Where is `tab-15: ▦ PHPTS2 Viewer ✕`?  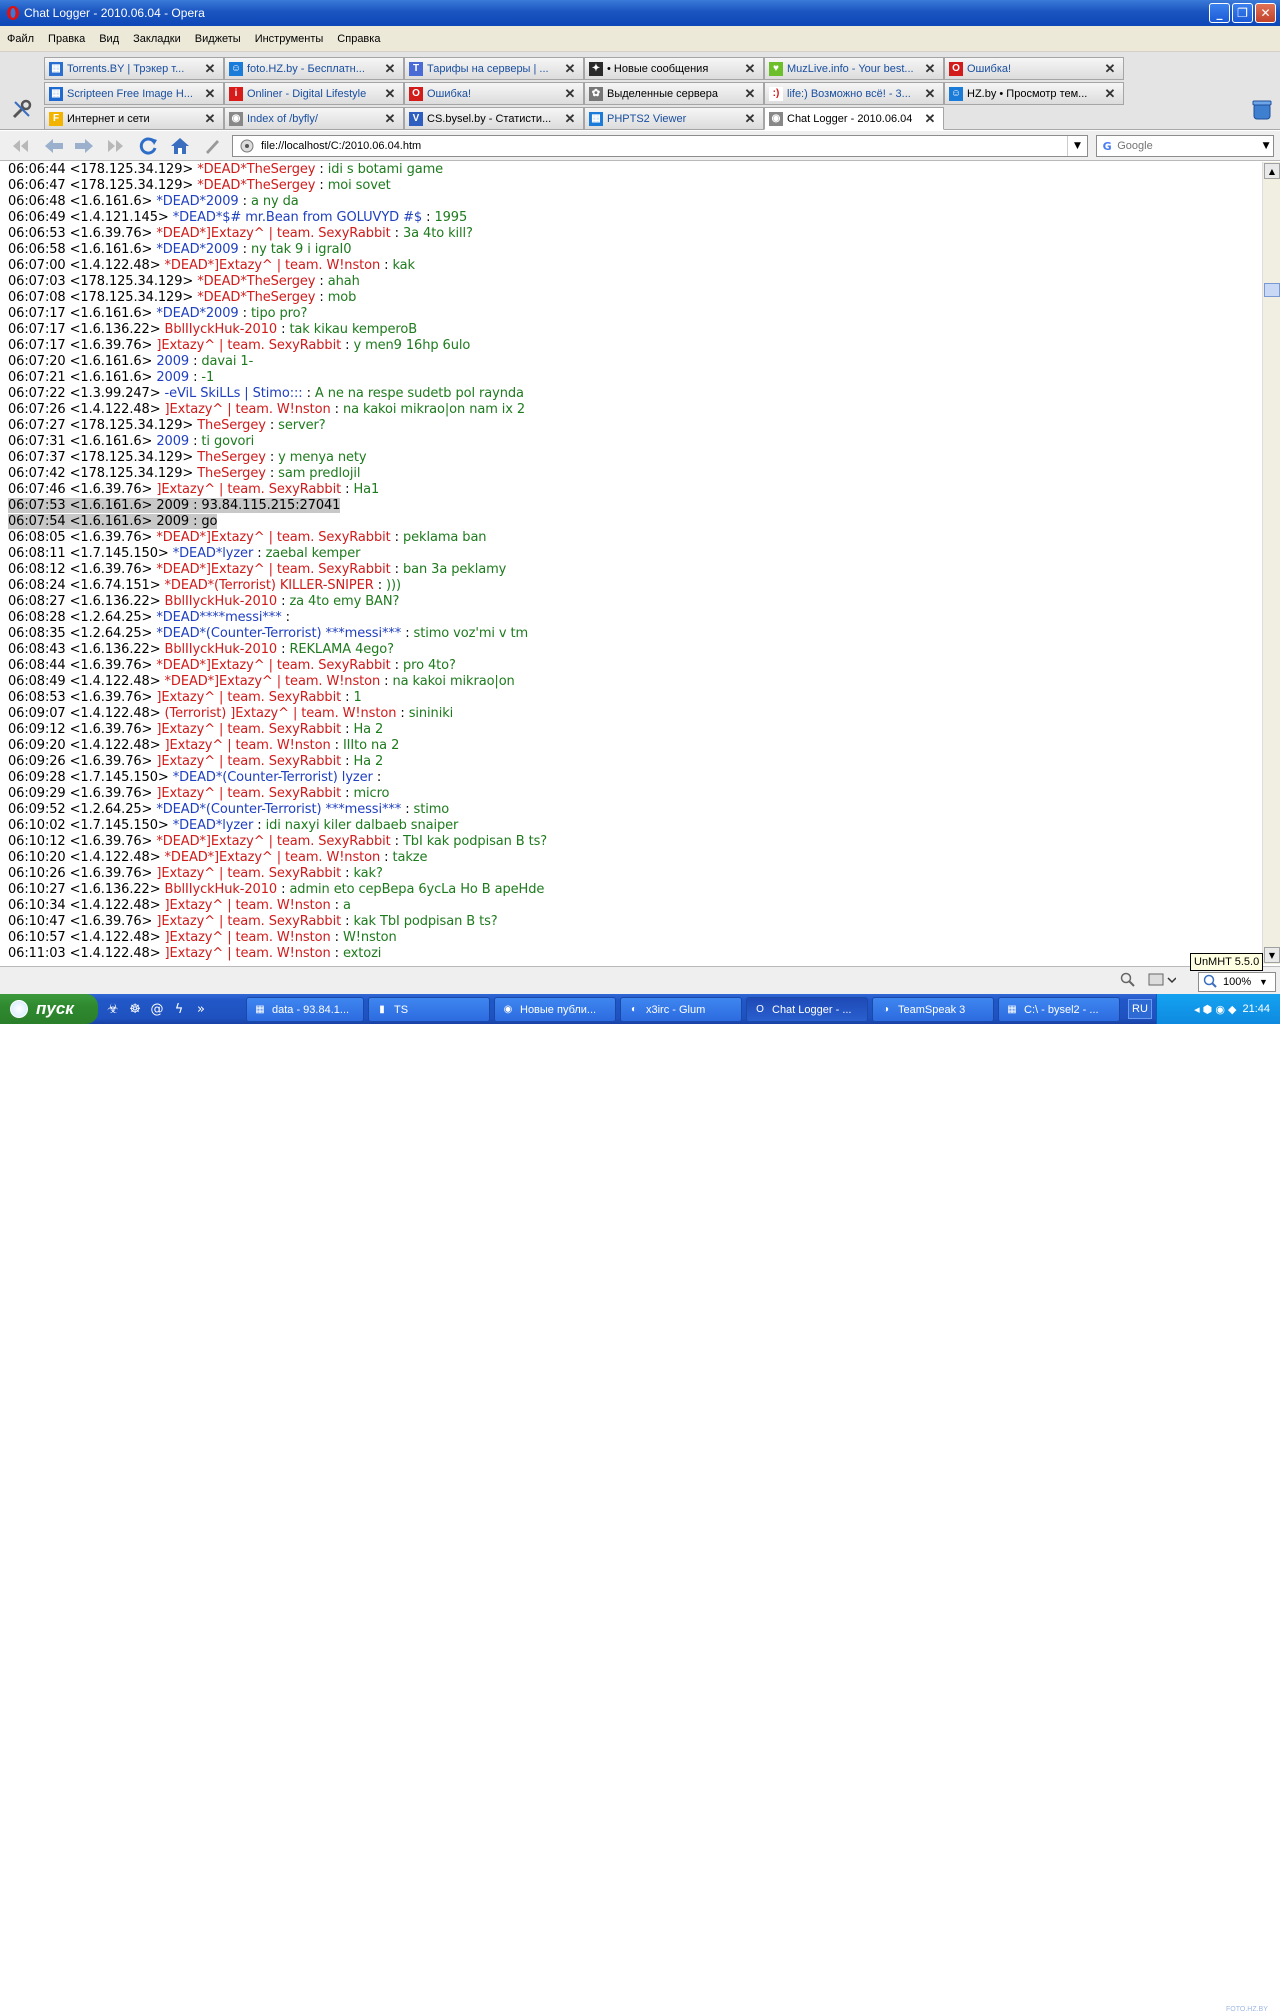
tab-15: ▦ PHPTS2 Viewer ✕ is located at coordinates (674, 118).